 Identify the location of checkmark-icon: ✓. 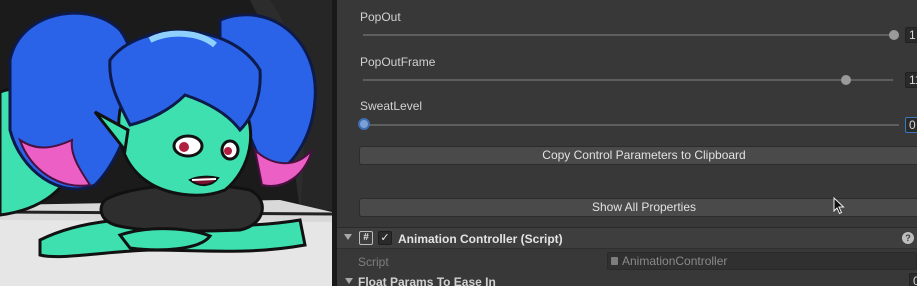
(385, 238).